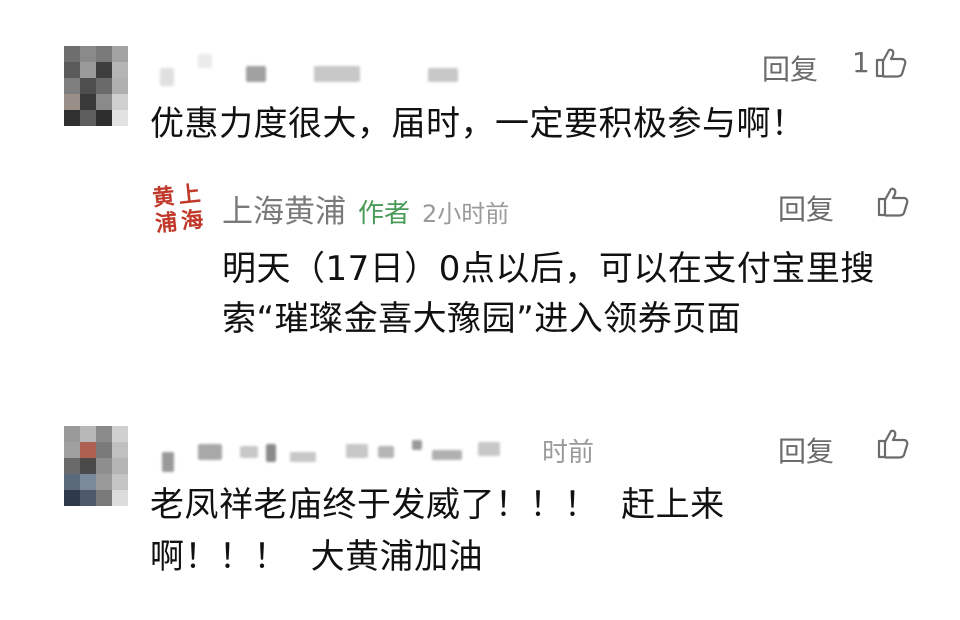  Describe the element at coordinates (437, 505) in the screenshot. I see `comment-text-line1: 老凤祥老庙终于发威了！！！ 赶上来` at that location.